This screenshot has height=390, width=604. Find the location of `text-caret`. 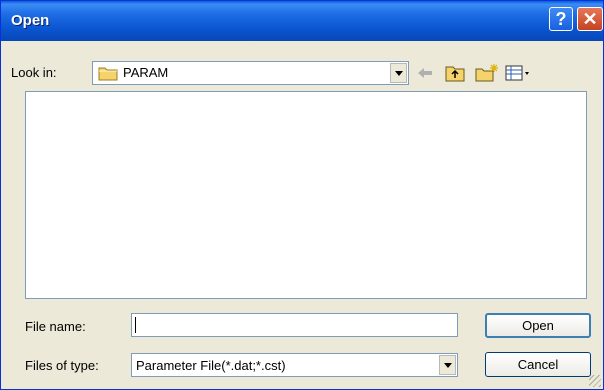

text-caret is located at coordinates (135, 325).